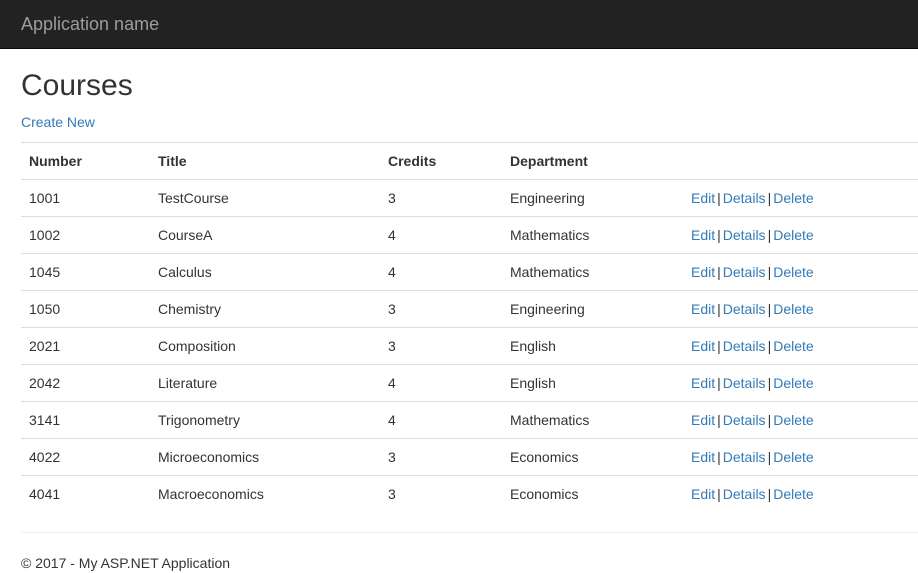 The image size is (918, 573). Describe the element at coordinates (592, 161) in the screenshot. I see `header-department: Department` at that location.